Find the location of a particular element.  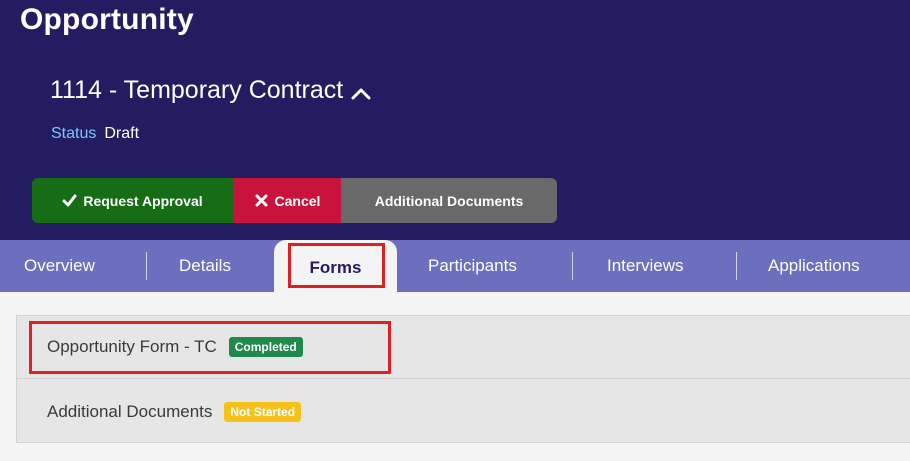

request-approval-button: Request Approval is located at coordinates (132, 200).